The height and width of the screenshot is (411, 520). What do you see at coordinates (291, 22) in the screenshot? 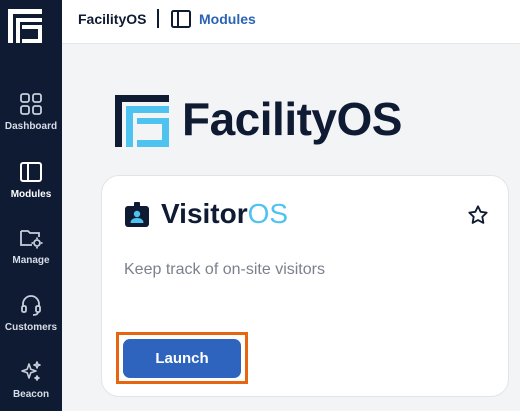
I see `breadcrumb: FacilityOS Modules` at bounding box center [291, 22].